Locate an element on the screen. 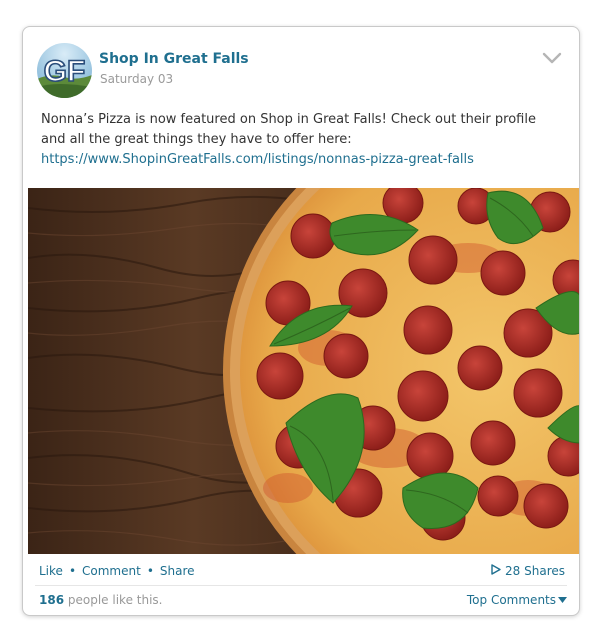  shares-label: 28 Shares is located at coordinates (535, 571).